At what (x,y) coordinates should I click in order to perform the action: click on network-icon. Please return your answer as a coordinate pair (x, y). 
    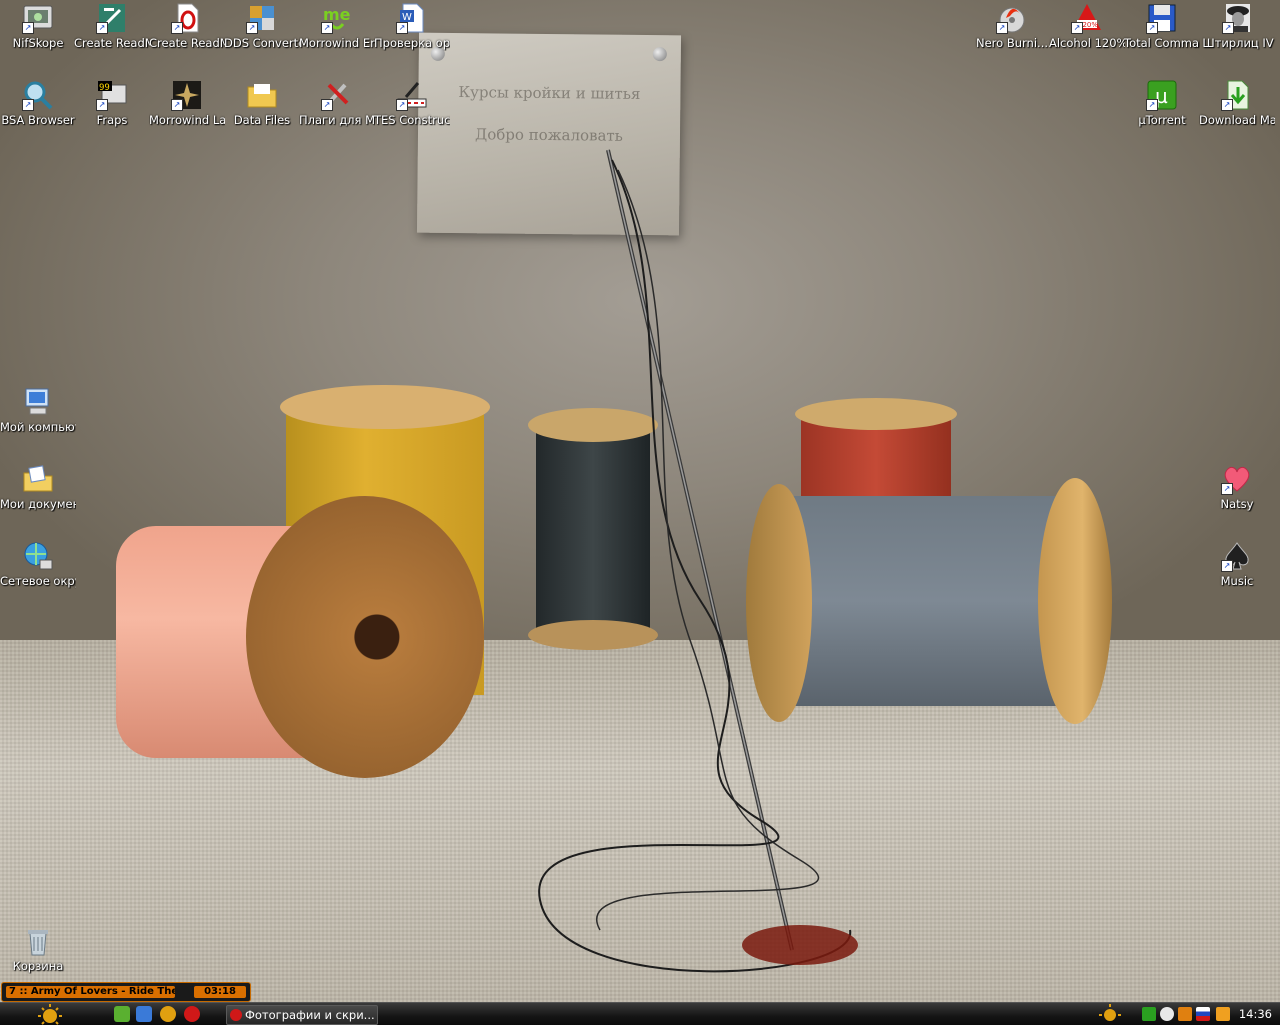
    Looking at the image, I should click on (38, 556).